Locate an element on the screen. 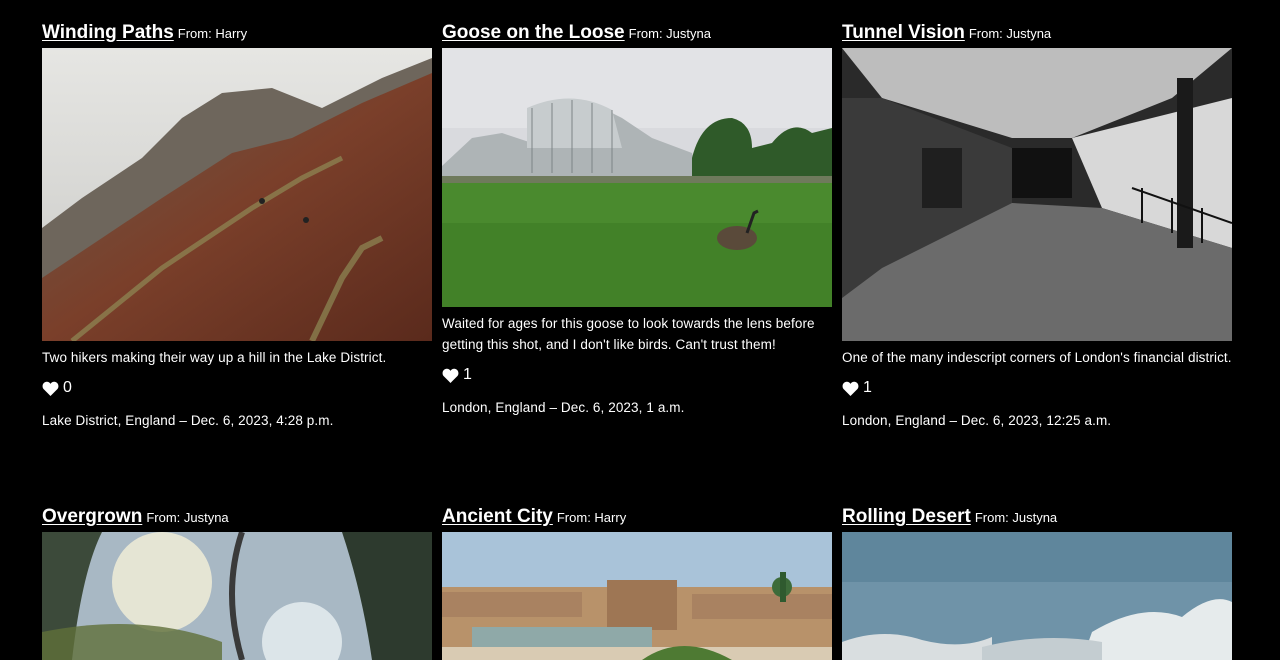 Image resolution: width=1280 pixels, height=660 pixels. like-row: 0 is located at coordinates (237, 388).